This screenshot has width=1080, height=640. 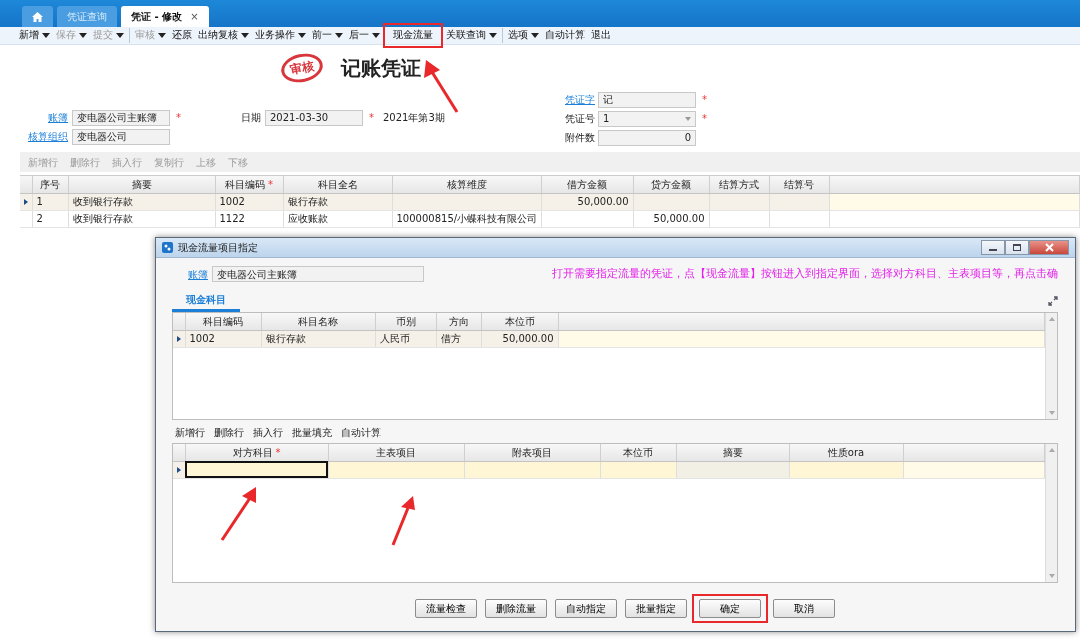 I want to click on maximize-button, so click(x=1017, y=247).